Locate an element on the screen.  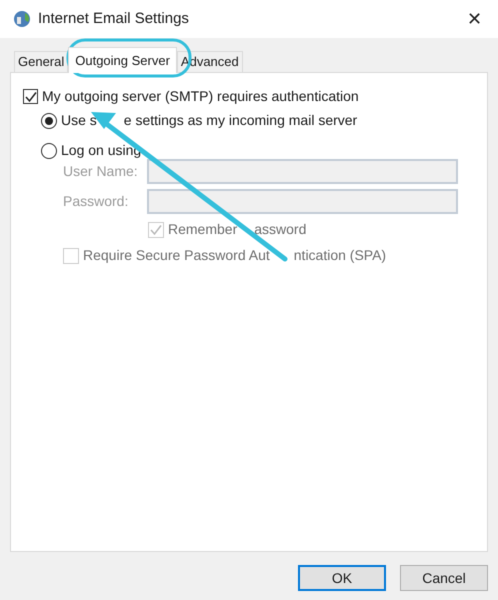
option-label: e settings as my incoming mail server is located at coordinates (241, 120).